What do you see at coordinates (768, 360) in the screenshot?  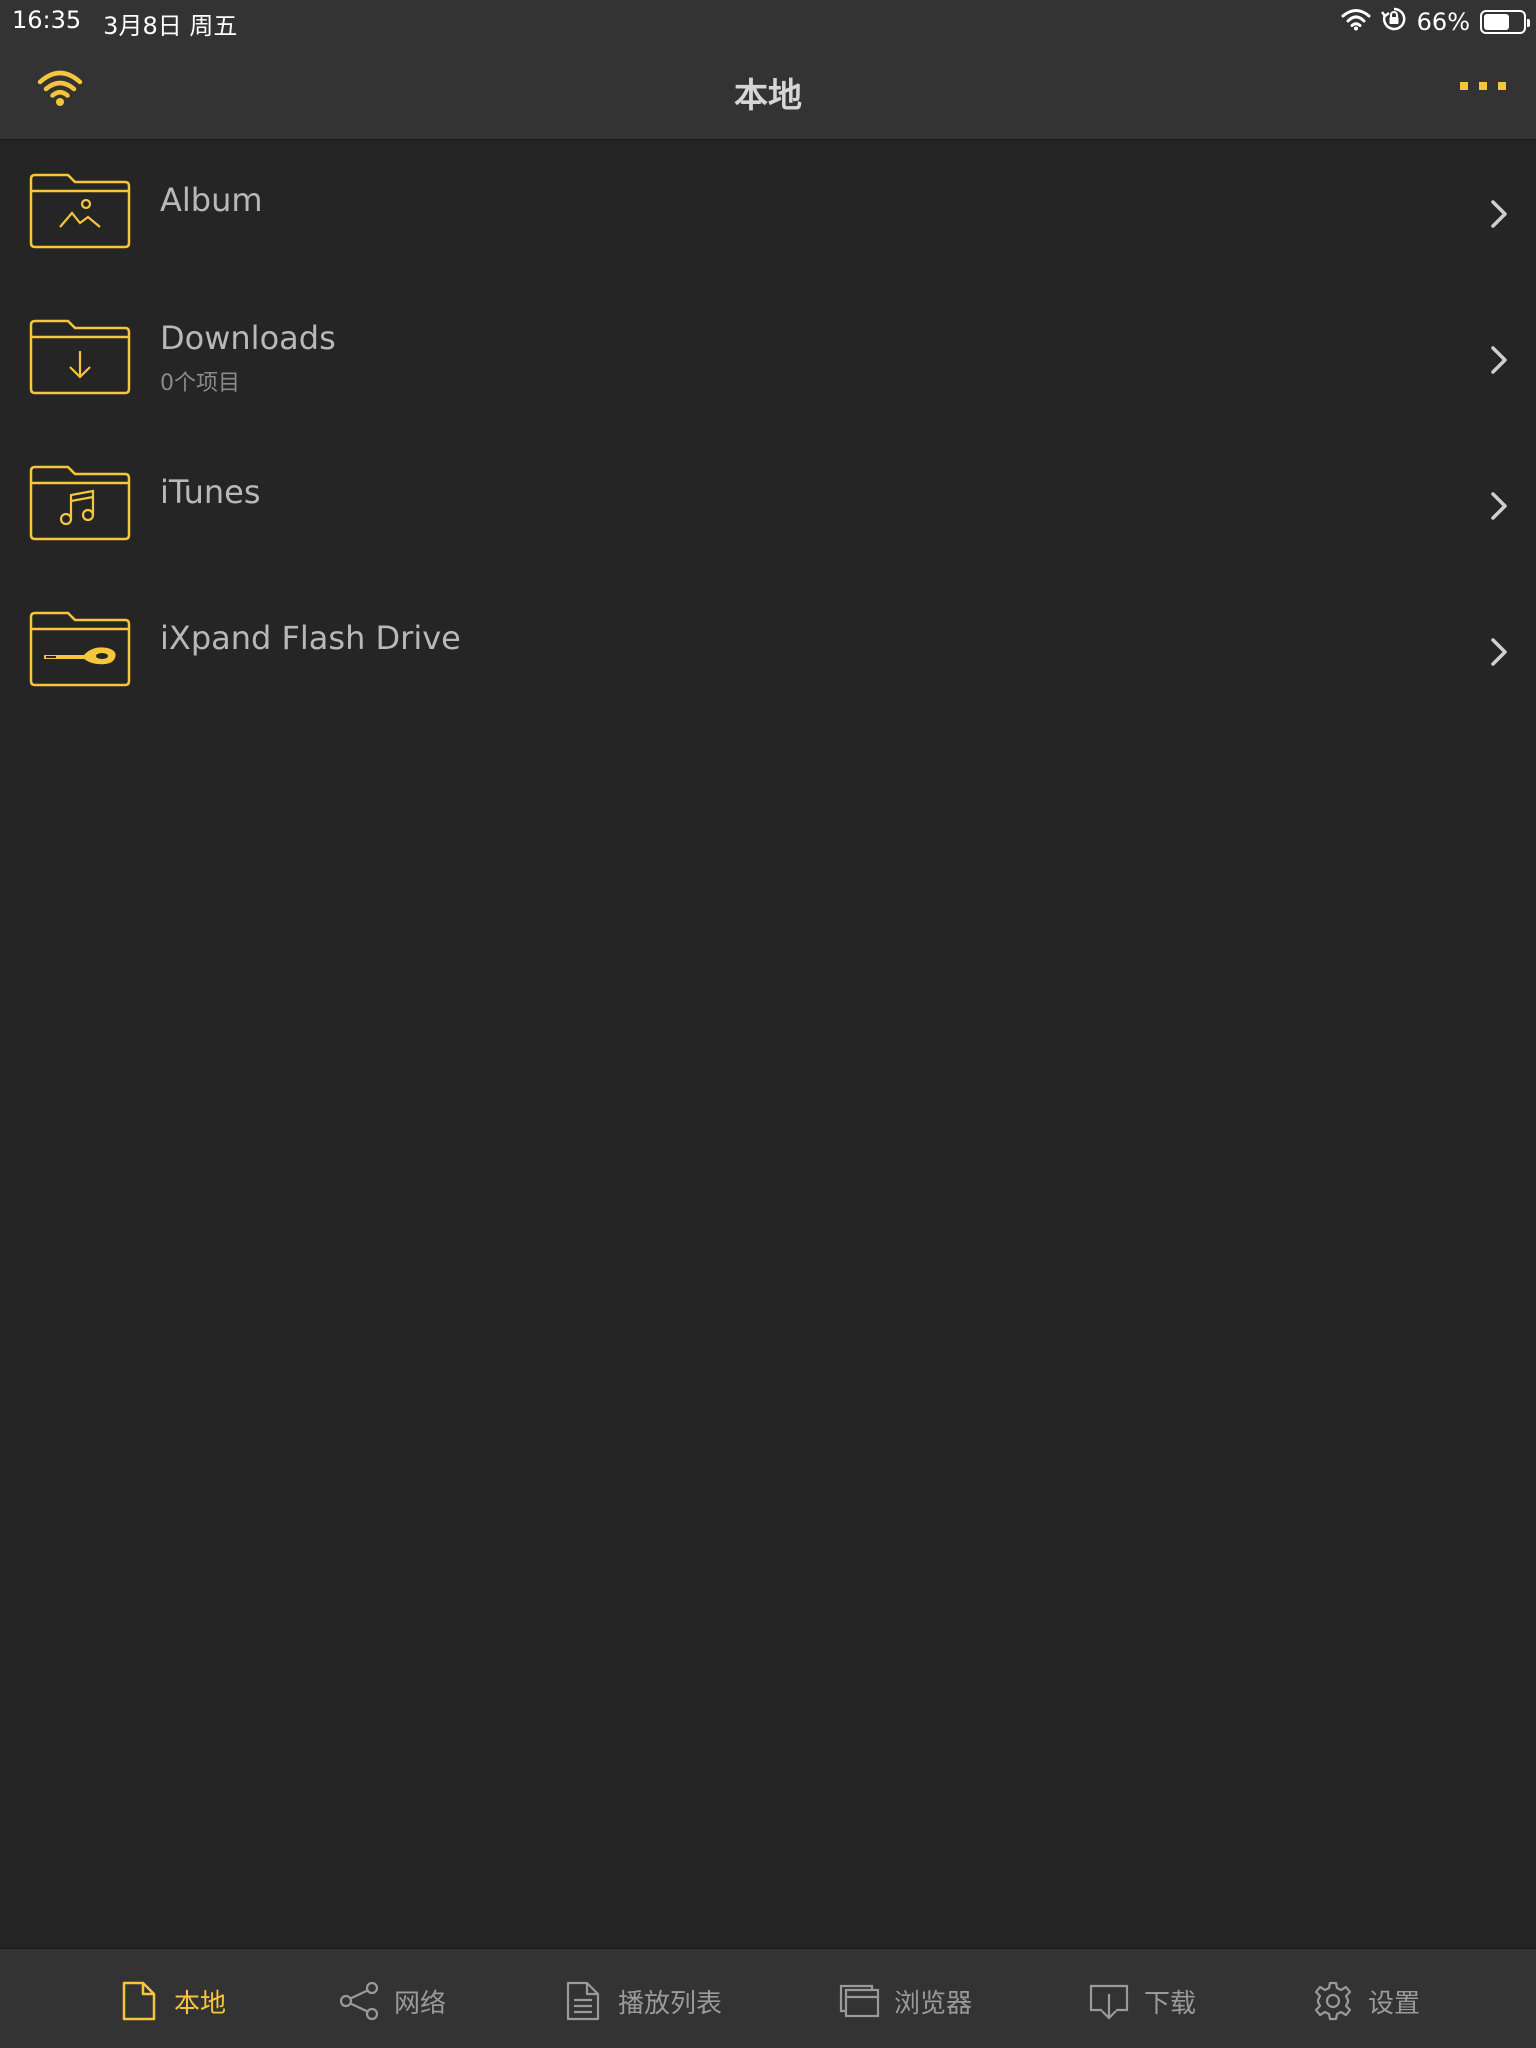 I see `folder-row-downloads: Downloads 0个项目` at bounding box center [768, 360].